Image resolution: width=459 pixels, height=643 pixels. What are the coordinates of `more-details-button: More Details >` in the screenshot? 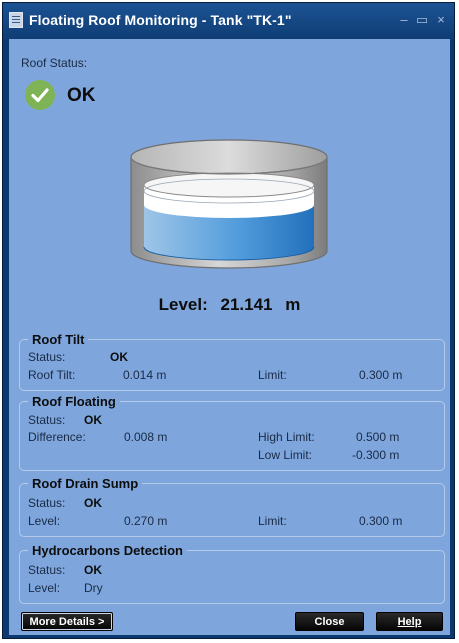 It's located at (67, 621).